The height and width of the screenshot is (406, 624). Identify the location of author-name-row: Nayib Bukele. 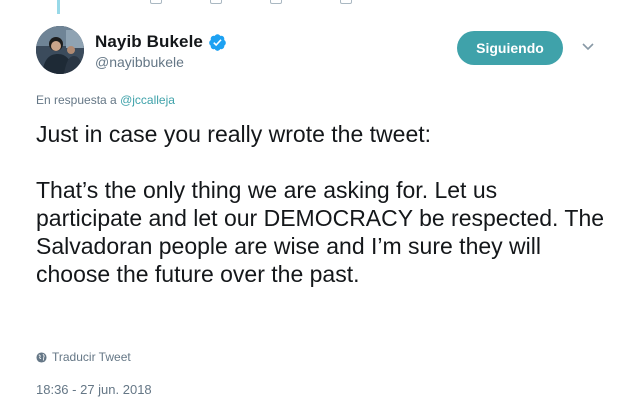
(161, 42).